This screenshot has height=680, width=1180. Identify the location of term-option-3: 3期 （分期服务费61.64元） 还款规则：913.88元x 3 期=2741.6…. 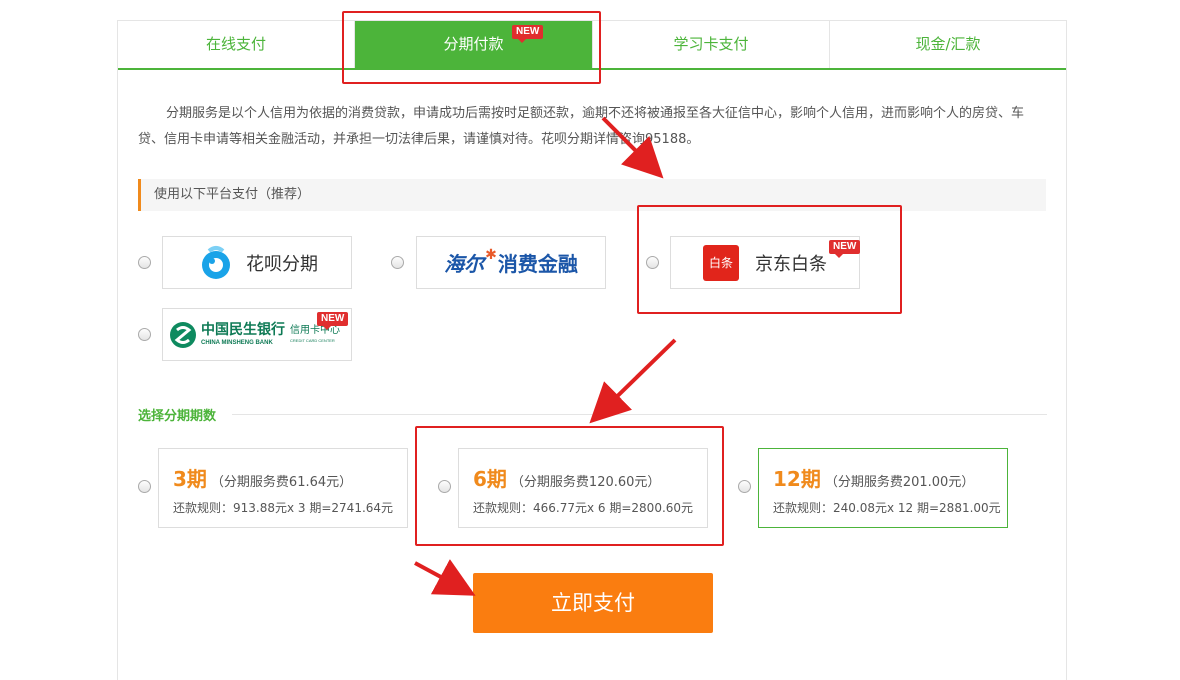
(283, 488).